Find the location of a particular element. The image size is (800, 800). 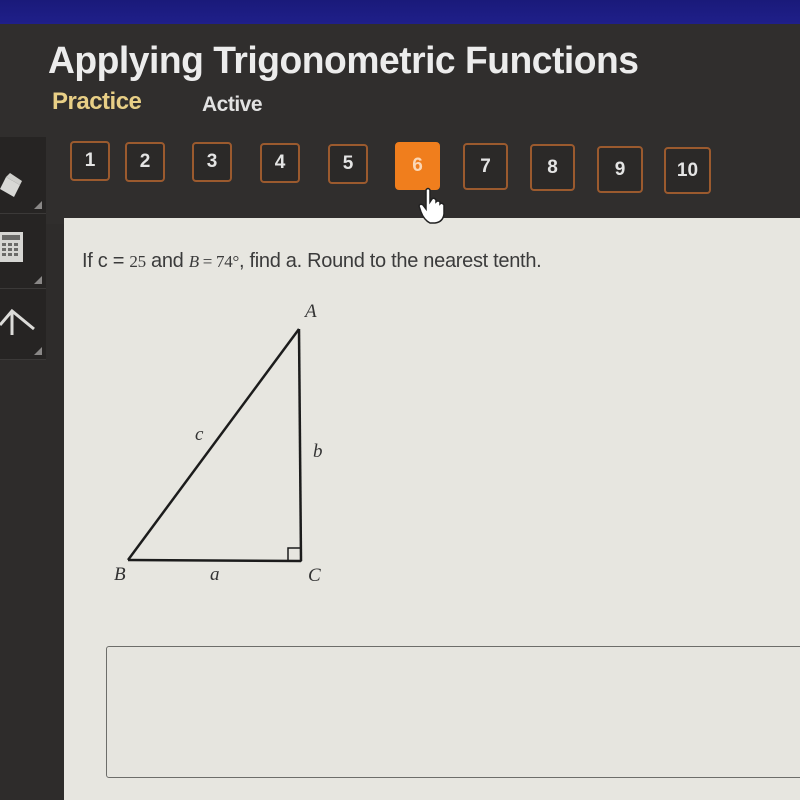

arrow-tool-button is located at coordinates (23, 324).